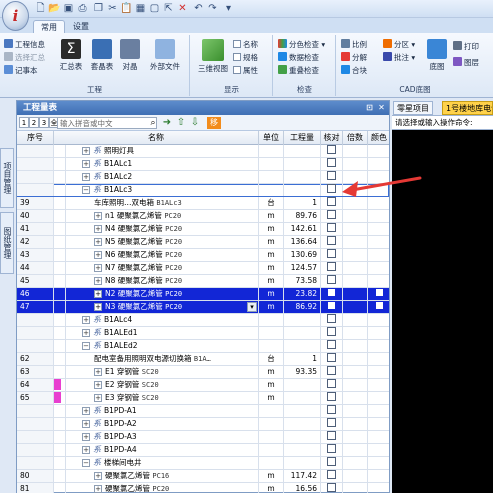 This screenshot has width=493, height=493. Describe the element at coordinates (34, 122) in the screenshot. I see `level-2-button: 2` at that location.